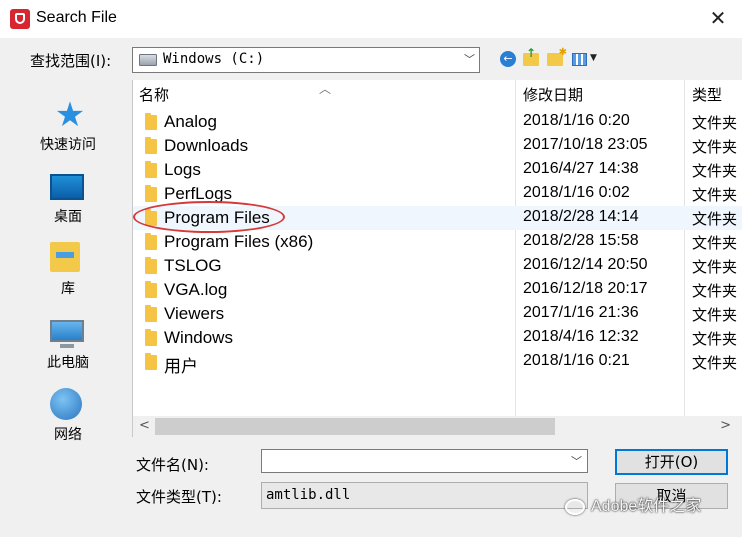  Describe the element at coordinates (581, 336) in the screenshot. I see `file-date: 2018/4/16 12:32` at that location.